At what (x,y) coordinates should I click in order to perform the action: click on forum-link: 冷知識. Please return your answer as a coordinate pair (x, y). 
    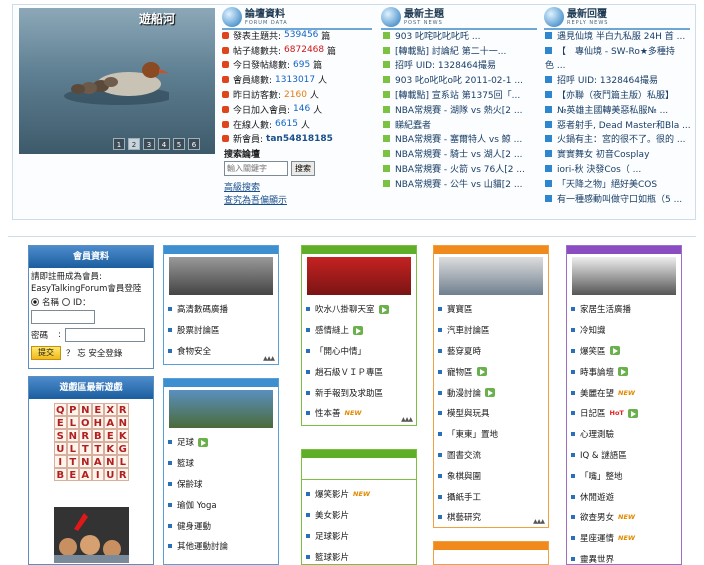
    Looking at the image, I should click on (626, 330).